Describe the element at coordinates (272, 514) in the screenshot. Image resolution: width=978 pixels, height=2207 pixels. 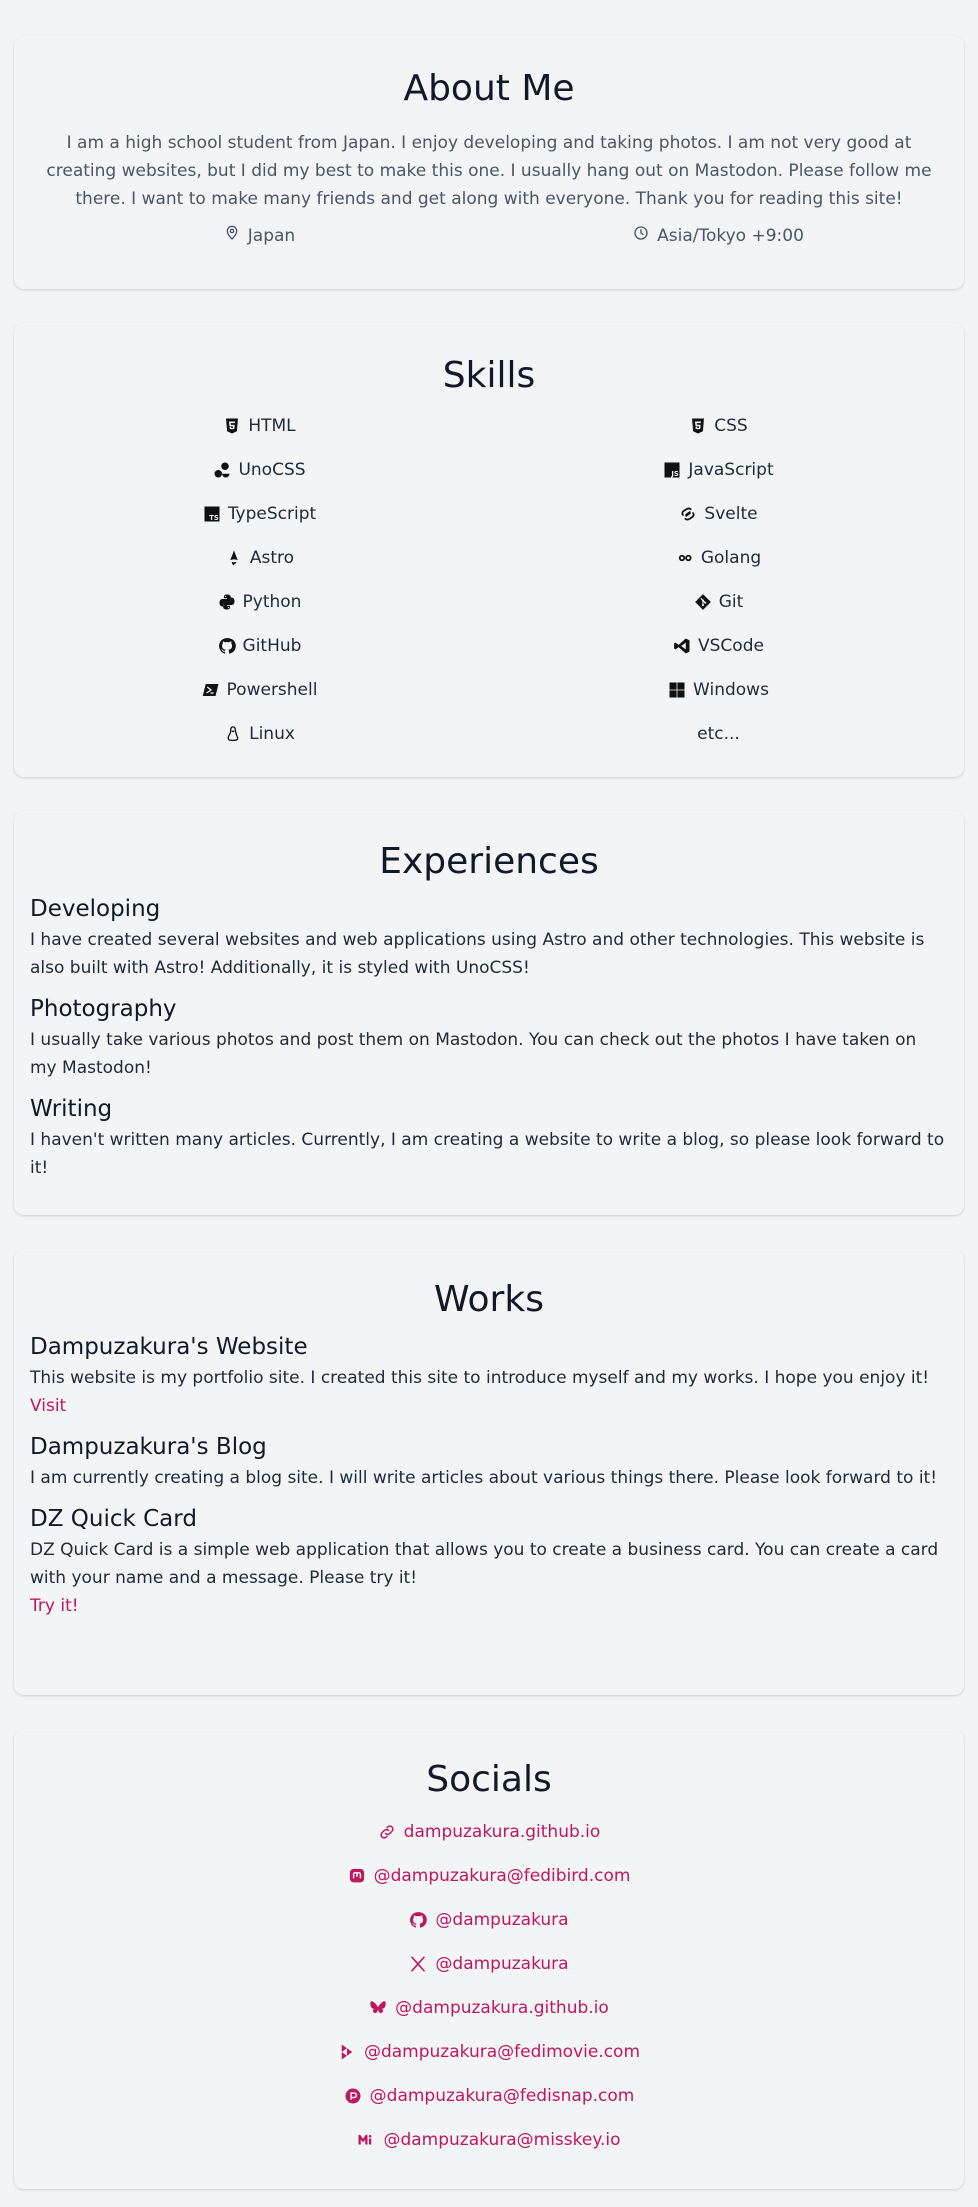
I see `skill-label: TypeScript` at that location.